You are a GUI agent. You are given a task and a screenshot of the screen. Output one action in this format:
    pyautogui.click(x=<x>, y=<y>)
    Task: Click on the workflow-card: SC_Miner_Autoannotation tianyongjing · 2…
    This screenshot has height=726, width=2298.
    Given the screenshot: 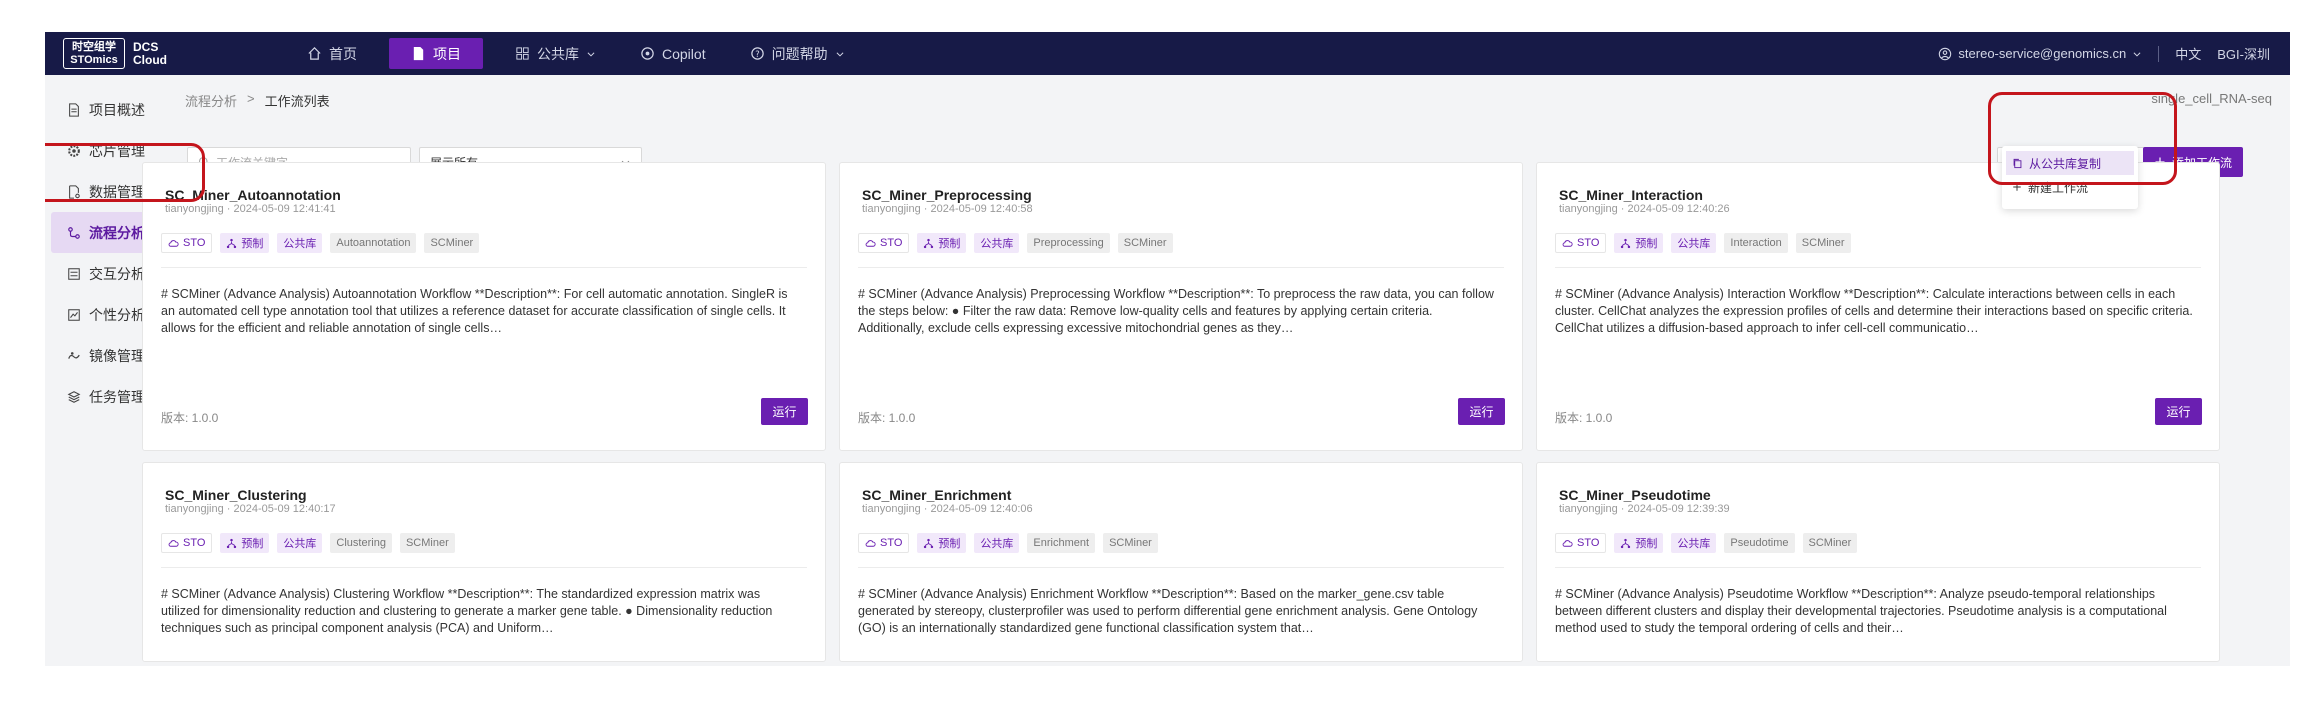 What is the action you would take?
    pyautogui.click(x=484, y=306)
    